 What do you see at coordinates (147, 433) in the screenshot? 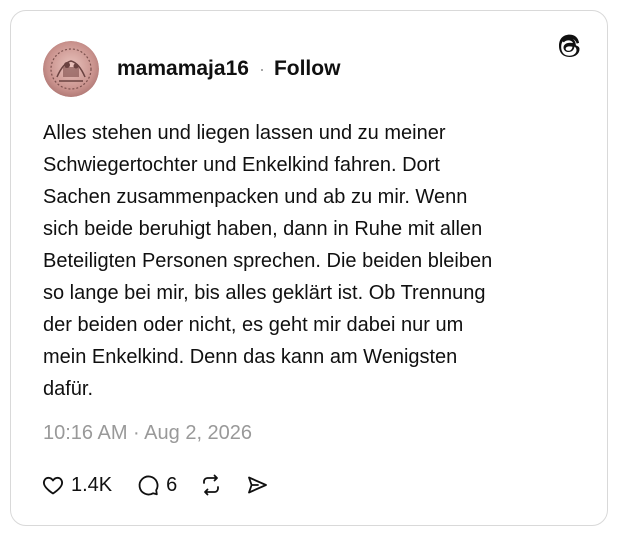
I see `post-timestamp: 10:16 AM · Aug 2, 2026` at bounding box center [147, 433].